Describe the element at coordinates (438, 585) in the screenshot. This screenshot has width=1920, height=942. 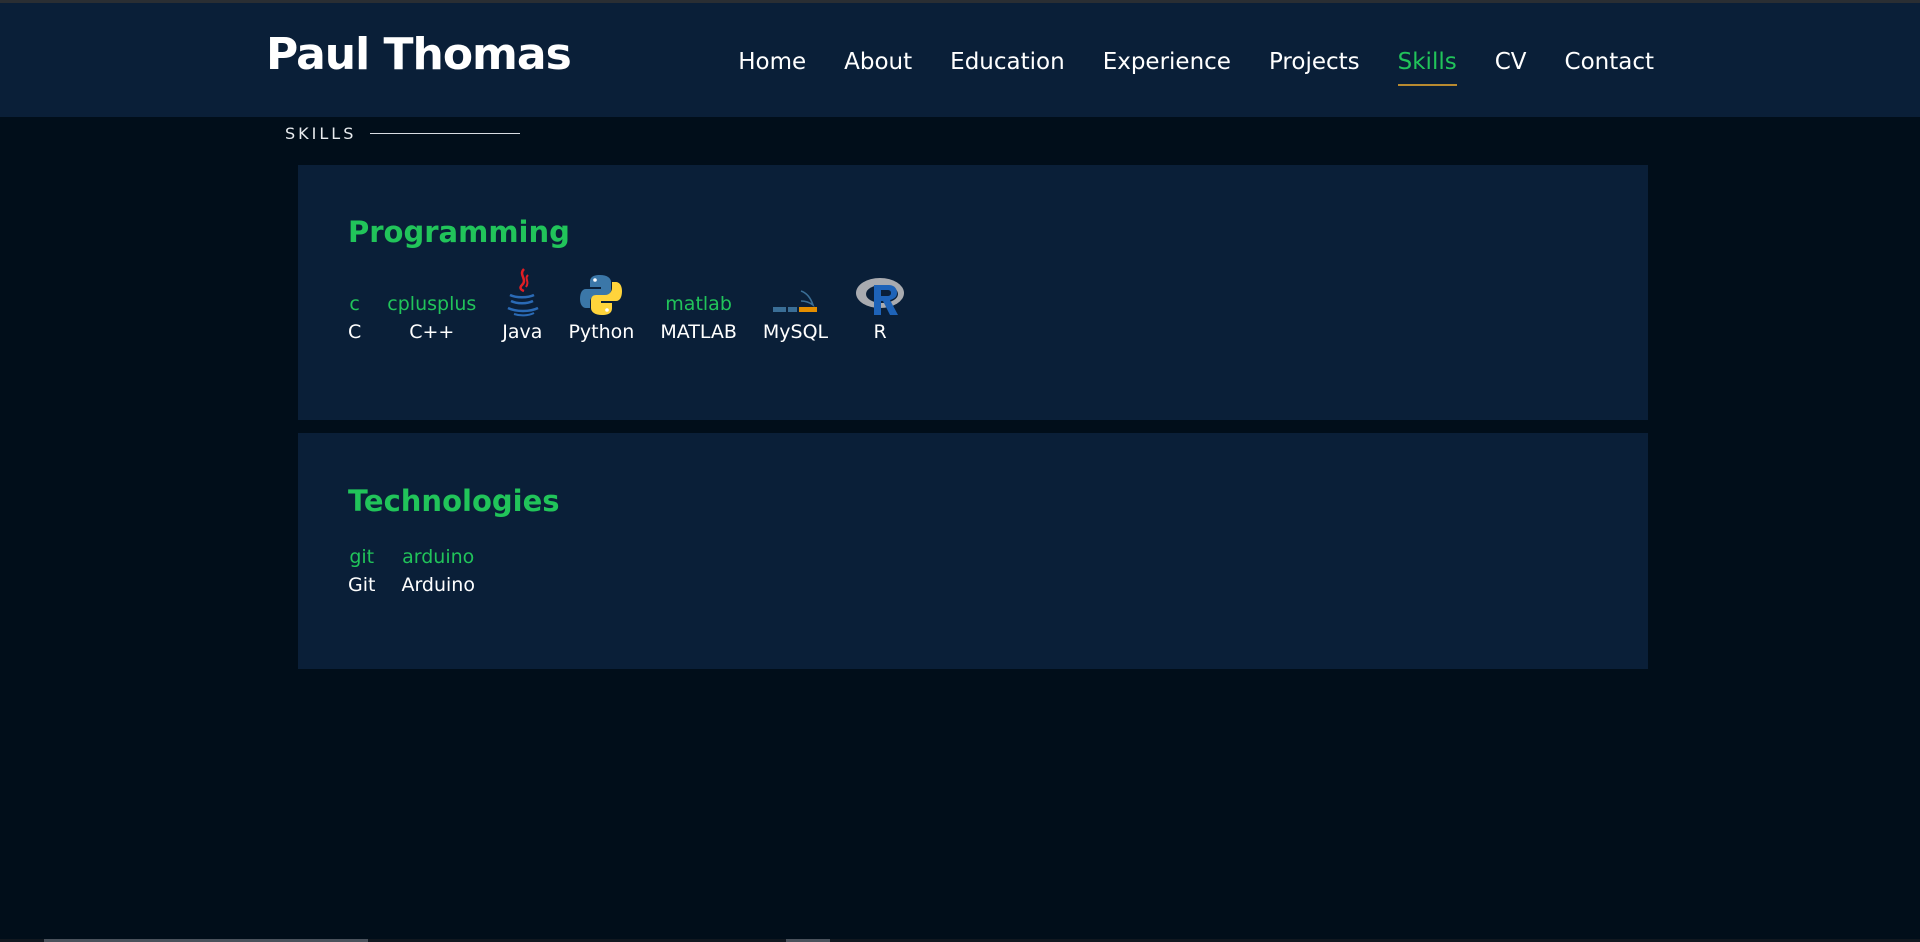
I see `skill-name: Arduino` at that location.